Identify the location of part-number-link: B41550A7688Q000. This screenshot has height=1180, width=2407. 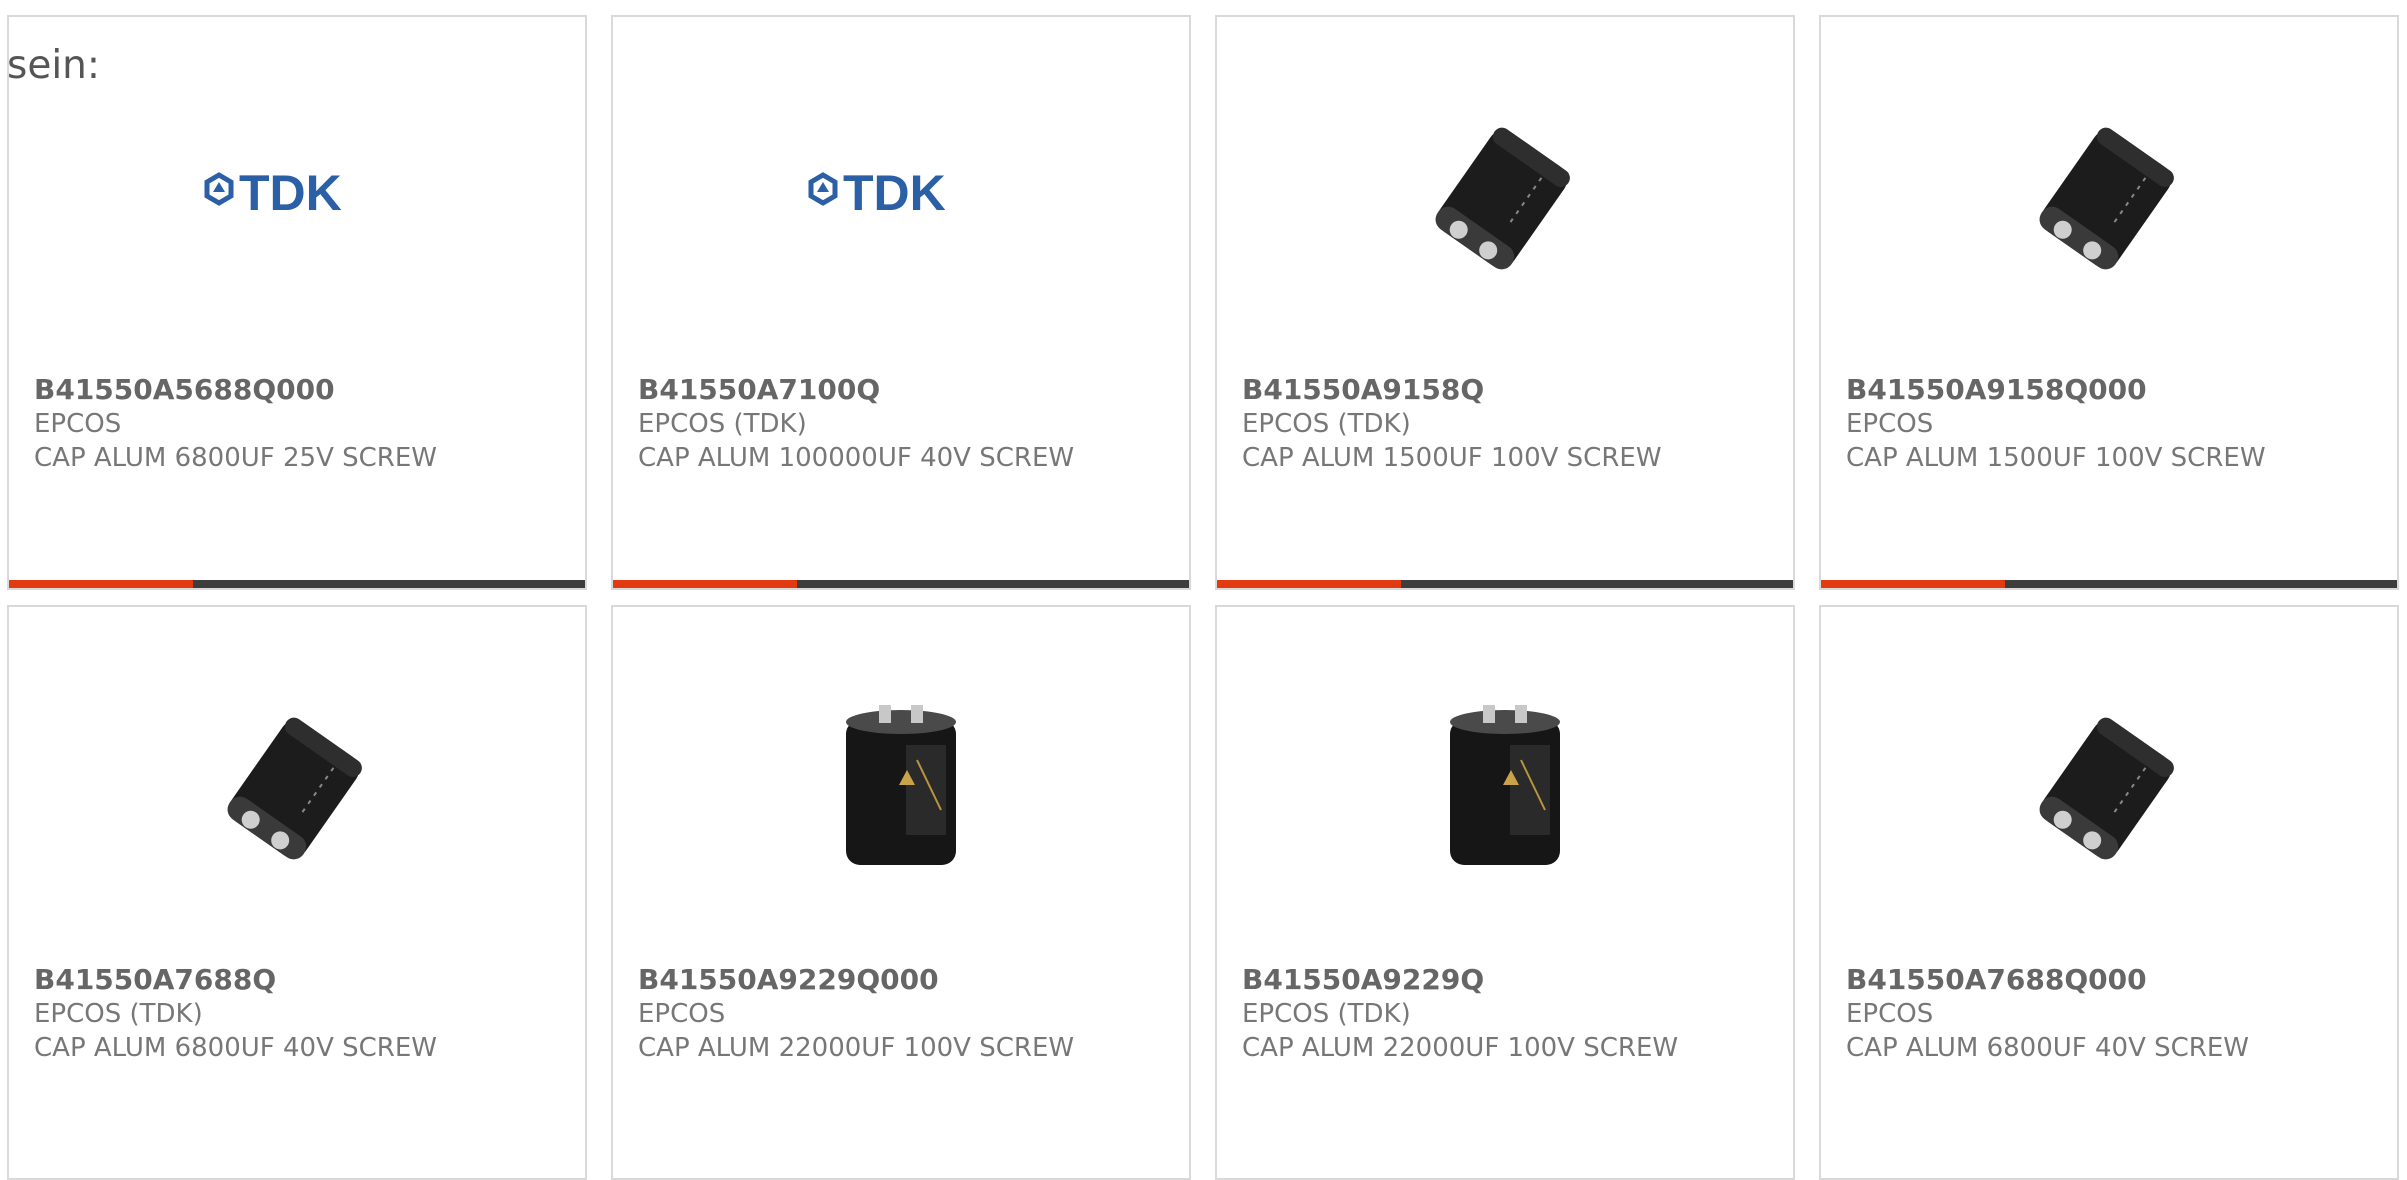
(2111, 980).